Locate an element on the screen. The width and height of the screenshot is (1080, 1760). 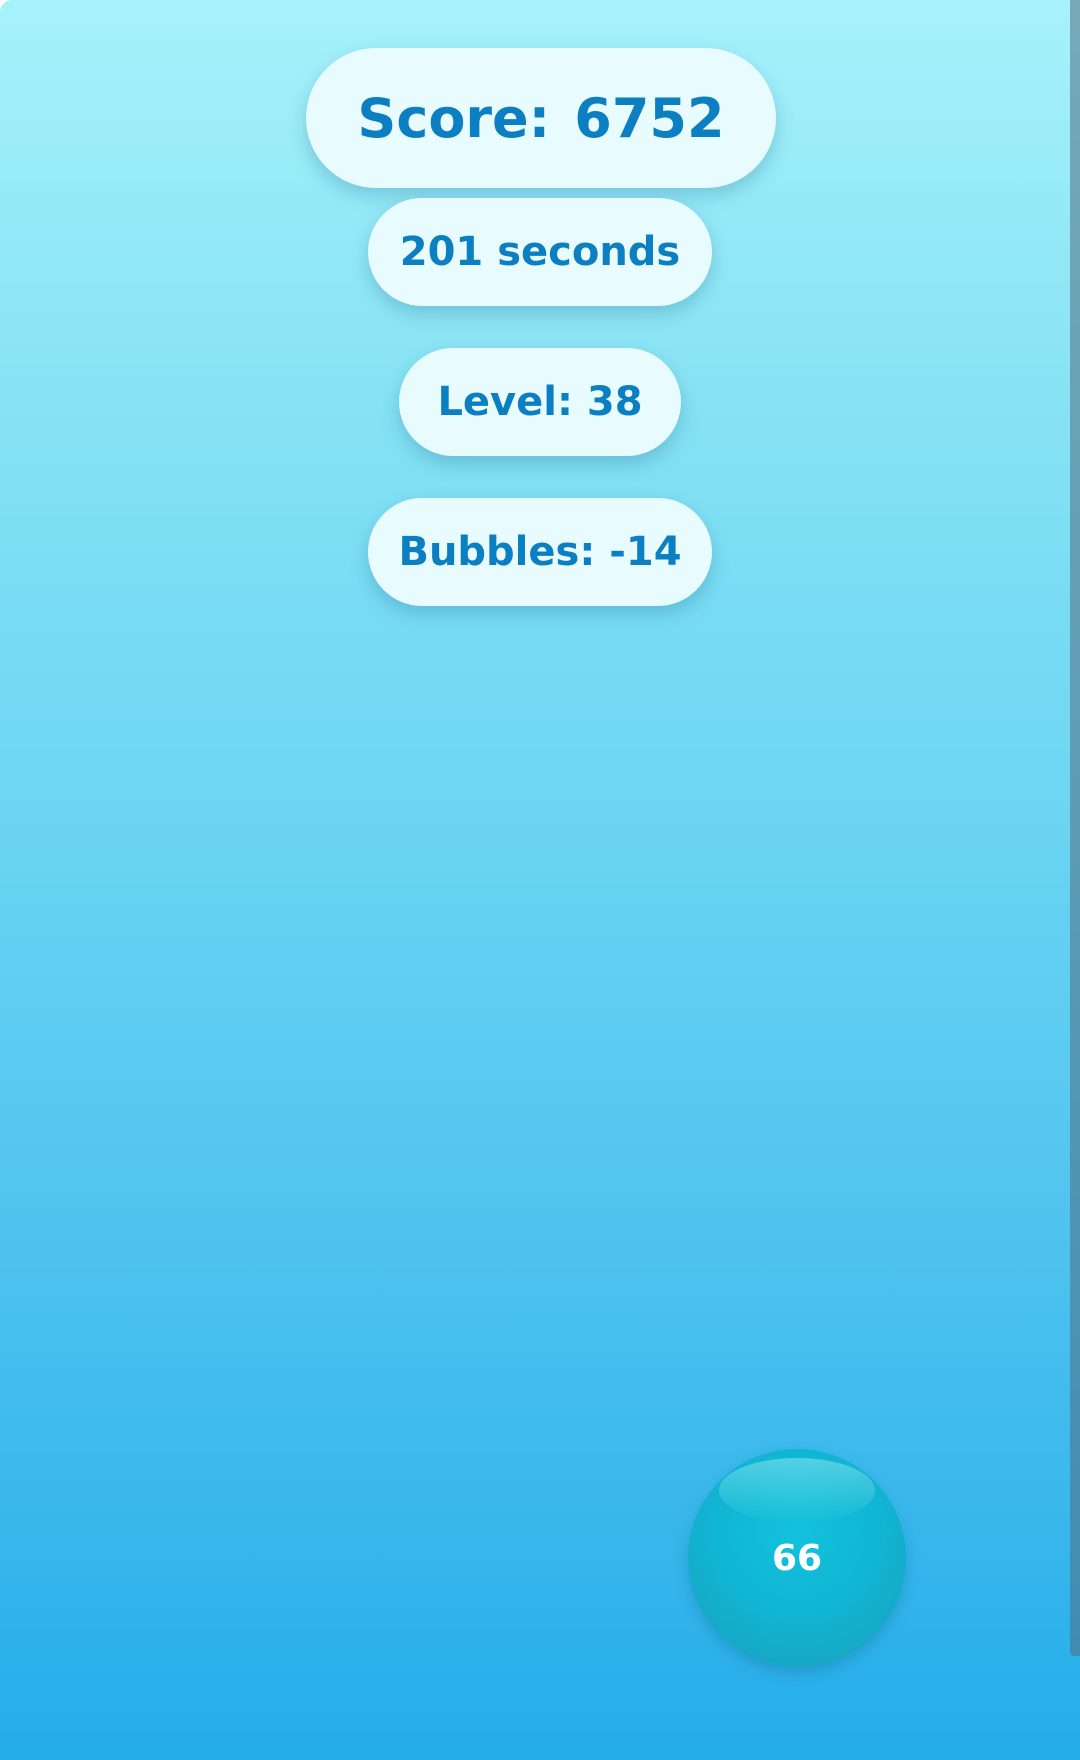
level-display: Level: 38 is located at coordinates (540, 402).